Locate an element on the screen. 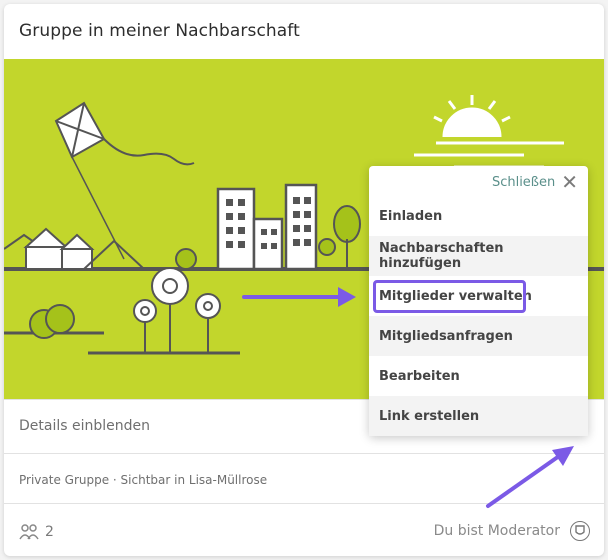 The image size is (608, 560). moderator-label: Du bist Moderator is located at coordinates (496, 531).